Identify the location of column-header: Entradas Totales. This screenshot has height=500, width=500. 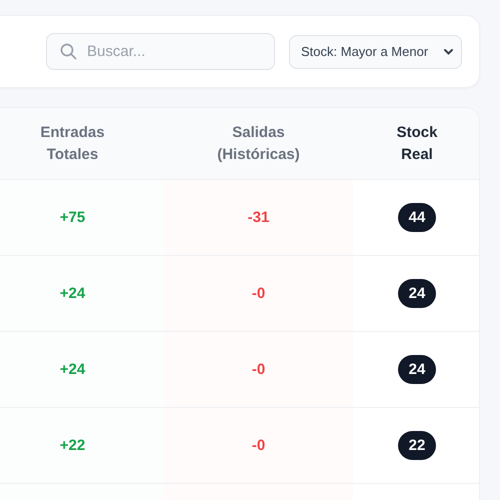
(72, 143).